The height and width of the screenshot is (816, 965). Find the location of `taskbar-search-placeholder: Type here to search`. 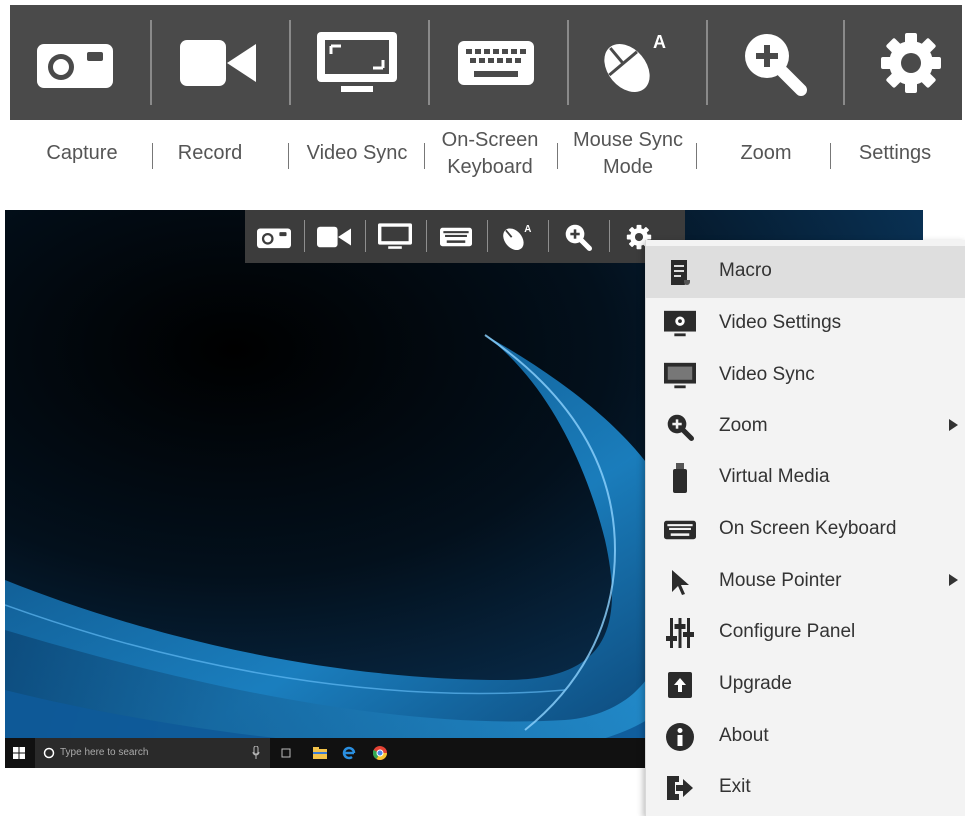

taskbar-search-placeholder: Type here to search is located at coordinates (104, 752).